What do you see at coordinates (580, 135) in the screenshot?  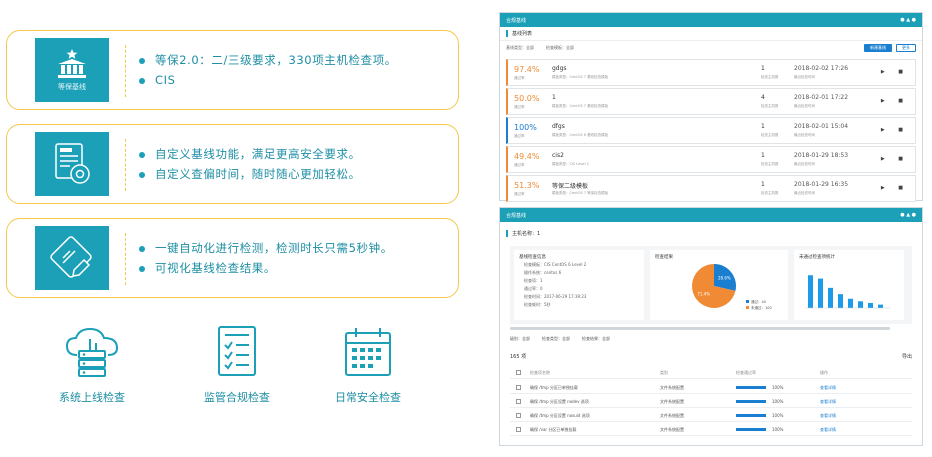 I see `baseline-desc: 模板类型：CentOS 6 基线检查模板` at bounding box center [580, 135].